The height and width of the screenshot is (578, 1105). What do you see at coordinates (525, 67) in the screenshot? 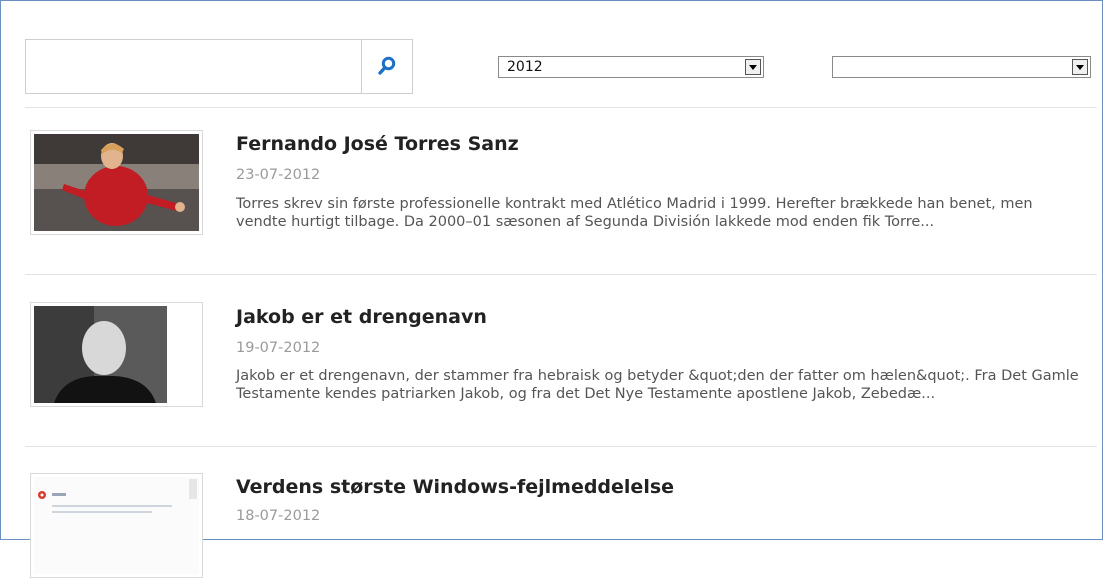
I see `year-select-value: 2012` at bounding box center [525, 67].